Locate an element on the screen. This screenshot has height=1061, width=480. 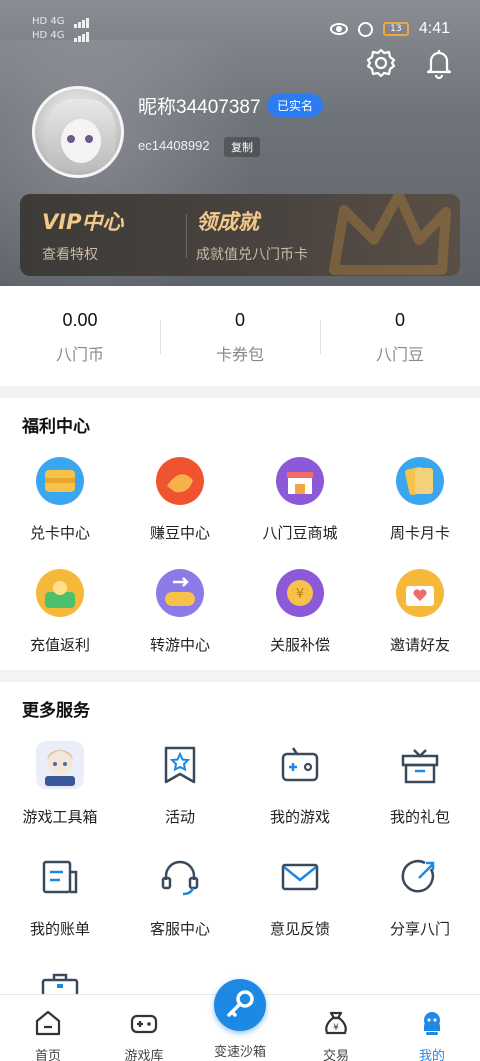
welfare-item-invite: 邀请好友 is located at coordinates (420, 611).